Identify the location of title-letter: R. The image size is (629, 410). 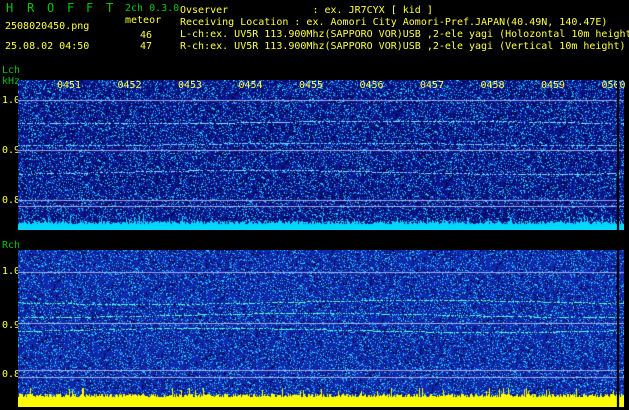
(31, 8).